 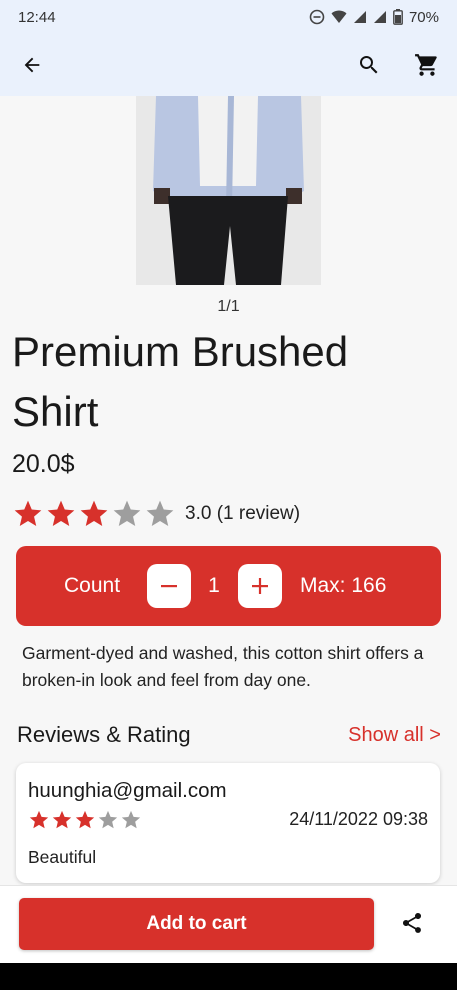 What do you see at coordinates (228, 306) in the screenshot?
I see `image-counter: 1/1` at bounding box center [228, 306].